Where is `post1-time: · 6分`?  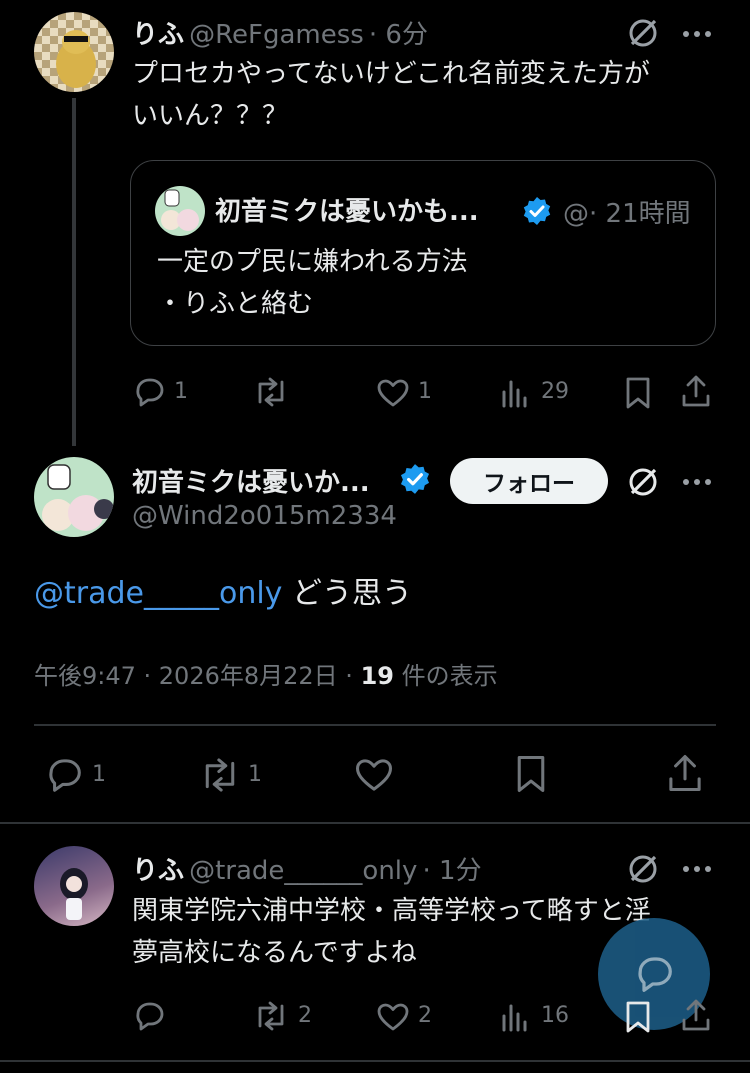
post1-time: · 6分 is located at coordinates (398, 35).